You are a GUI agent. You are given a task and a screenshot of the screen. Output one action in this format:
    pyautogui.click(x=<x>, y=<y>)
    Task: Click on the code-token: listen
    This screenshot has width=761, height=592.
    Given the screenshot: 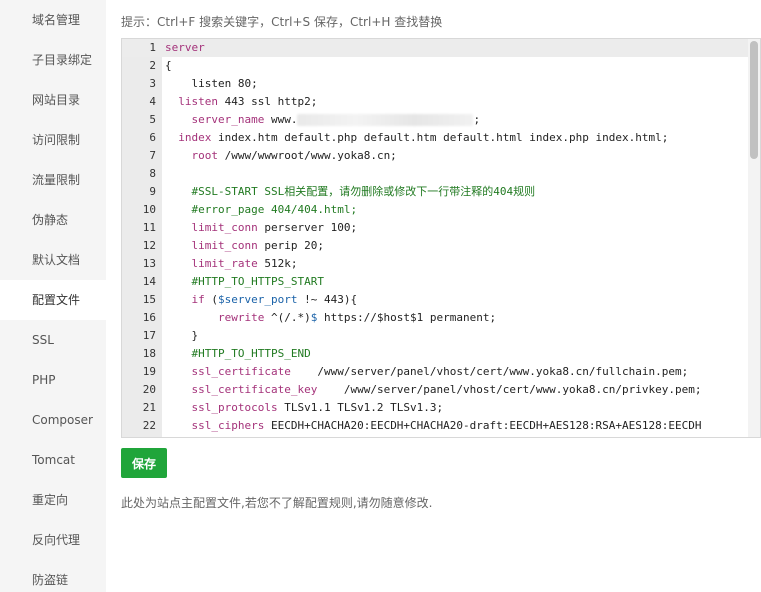 What is the action you would take?
    pyautogui.click(x=198, y=101)
    